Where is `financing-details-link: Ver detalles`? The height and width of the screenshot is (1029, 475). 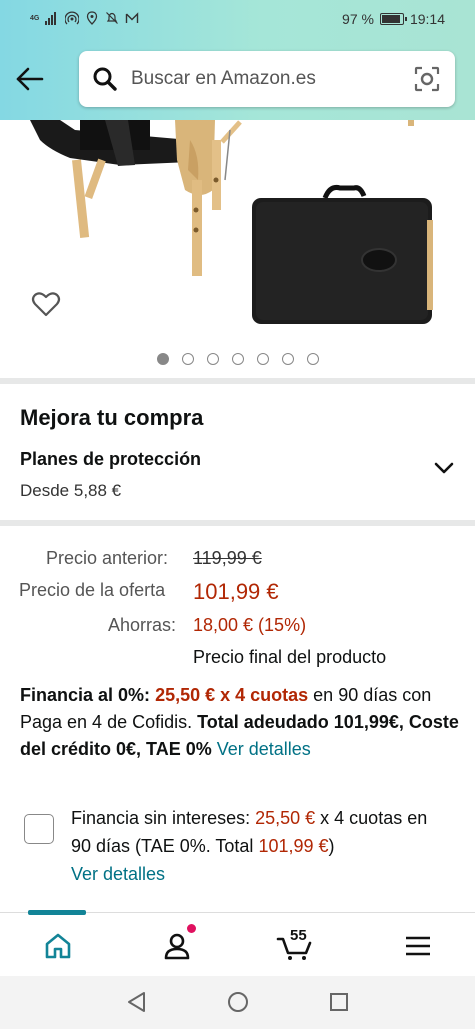 financing-details-link: Ver detalles is located at coordinates (264, 749).